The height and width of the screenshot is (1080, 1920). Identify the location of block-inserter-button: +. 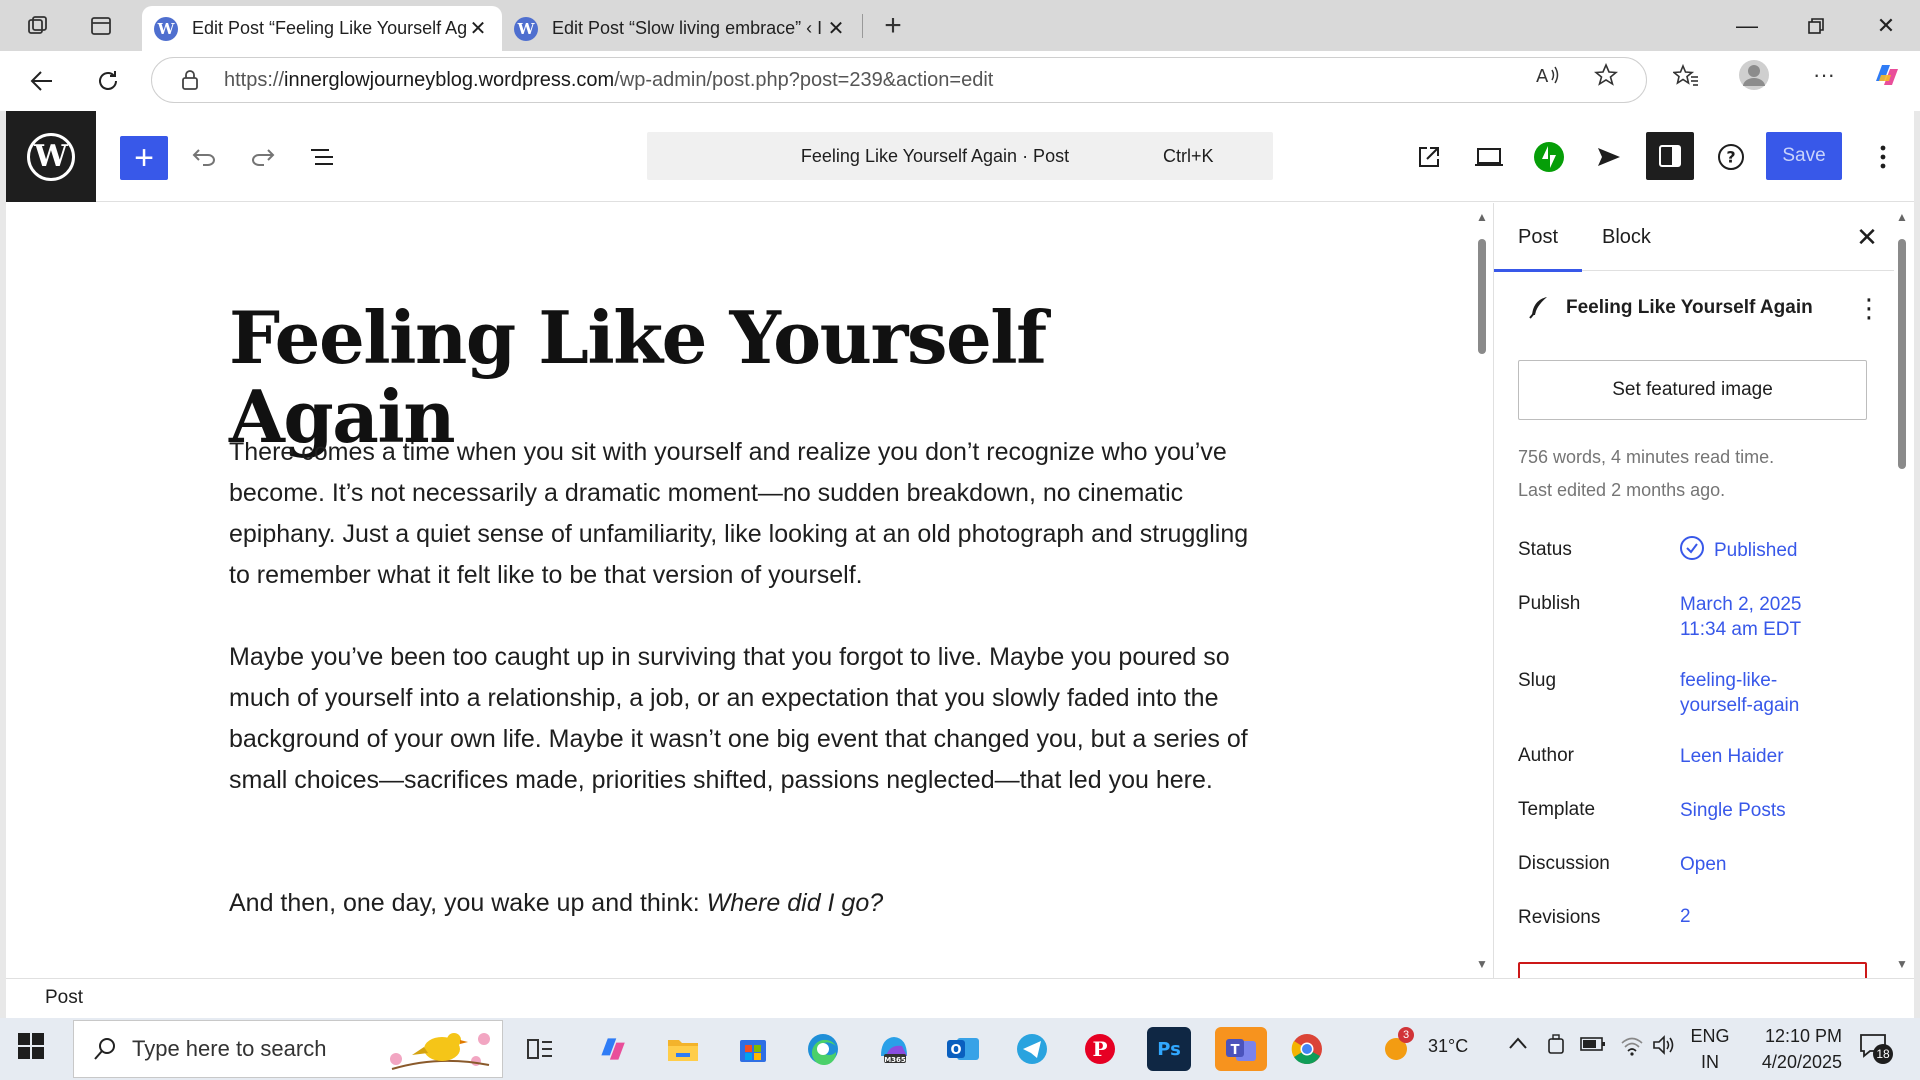
(144, 158).